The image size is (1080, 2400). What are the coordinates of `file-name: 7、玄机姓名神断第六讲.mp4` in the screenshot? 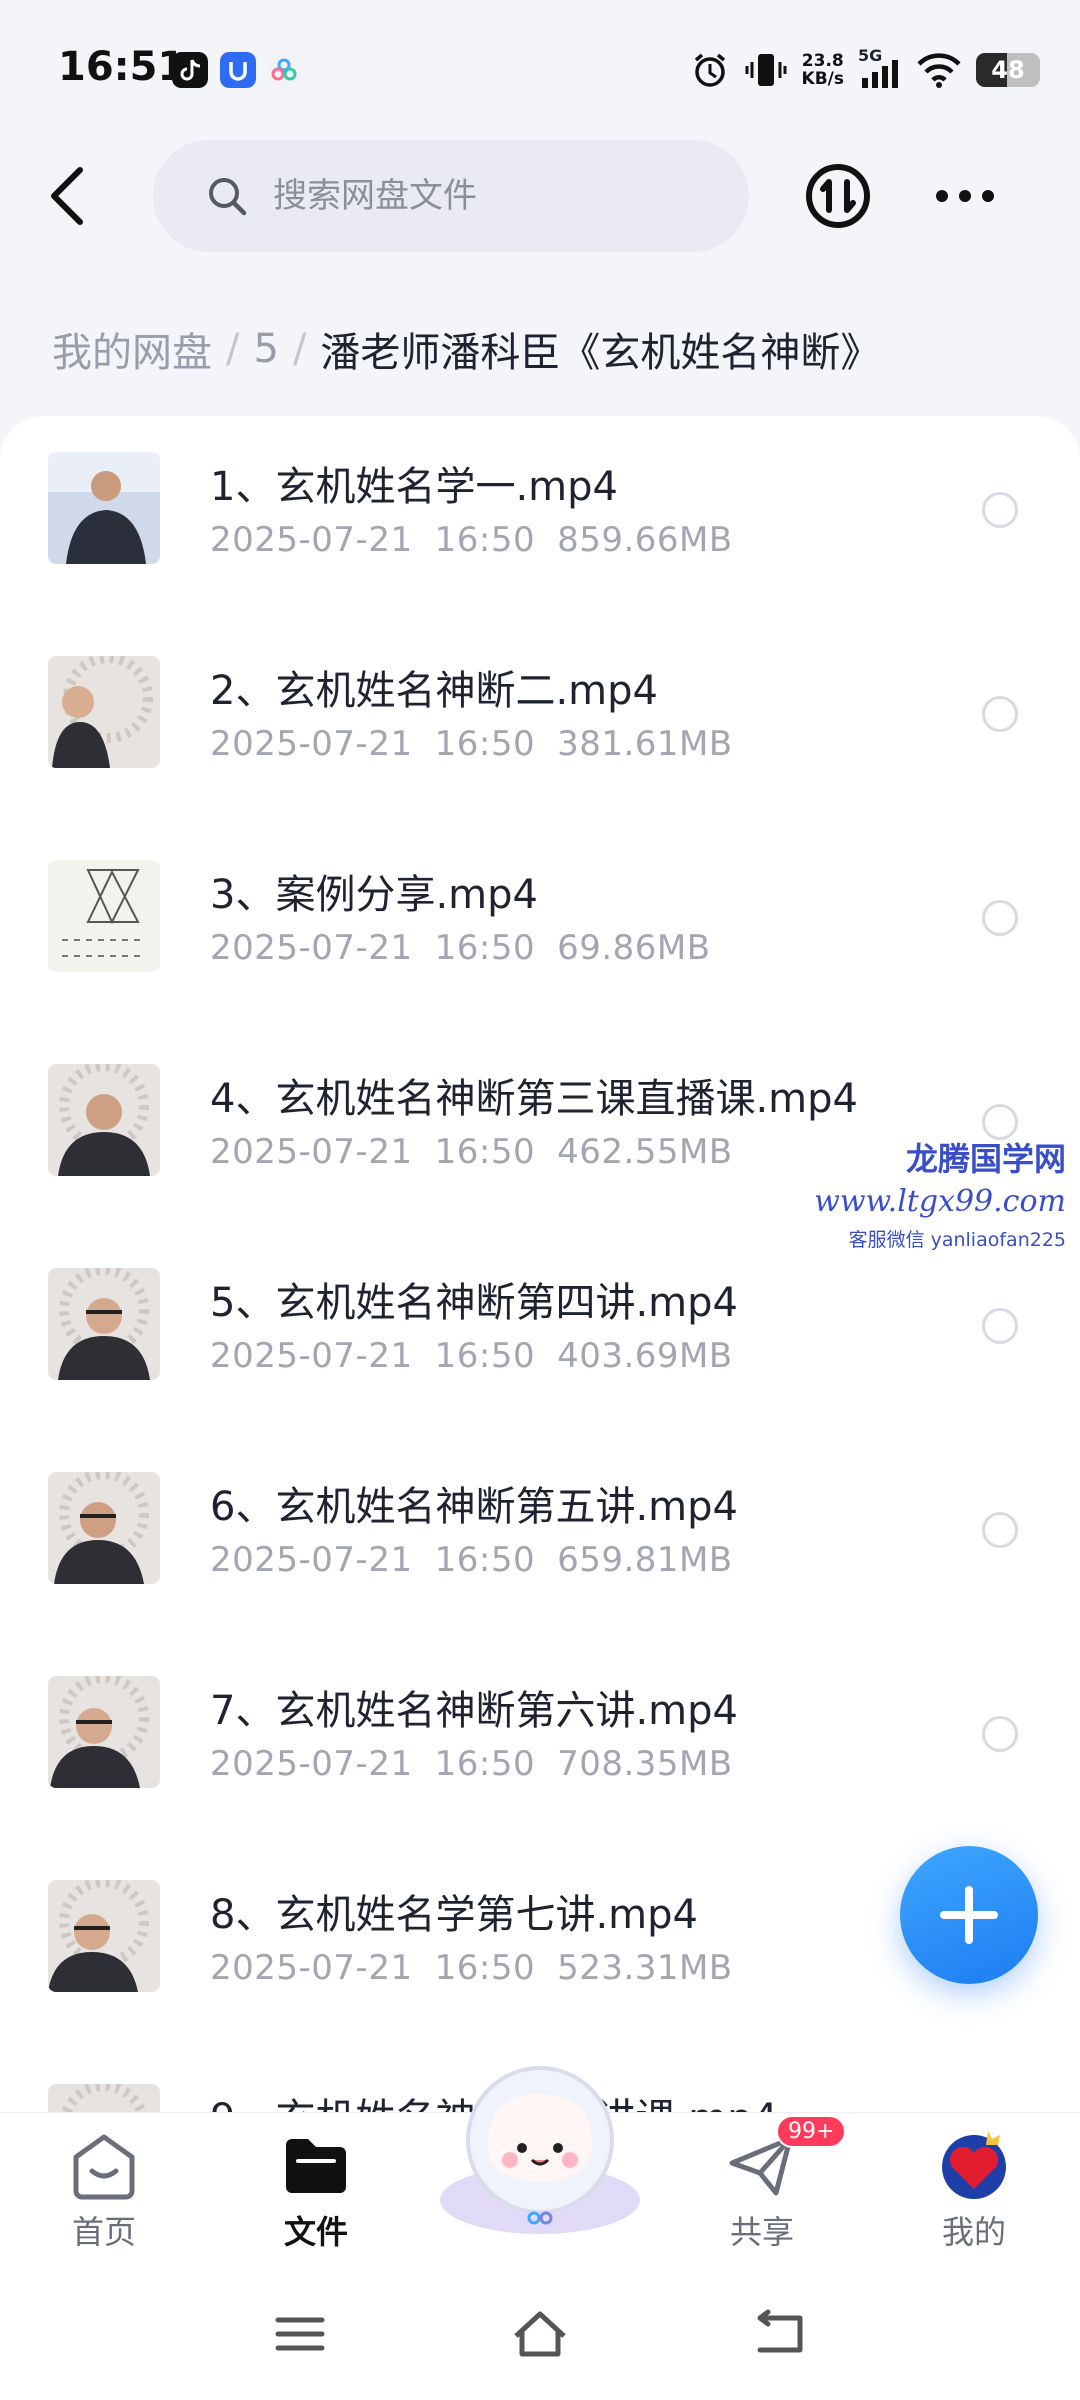 It's located at (474, 1711).